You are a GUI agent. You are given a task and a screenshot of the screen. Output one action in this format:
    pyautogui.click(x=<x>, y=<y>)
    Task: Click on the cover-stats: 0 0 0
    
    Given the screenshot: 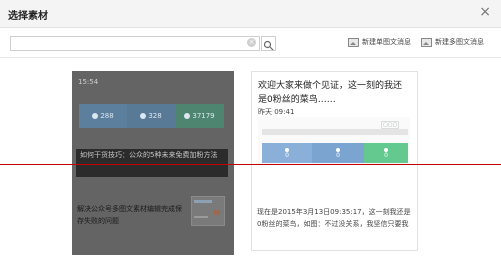 What is the action you would take?
    pyautogui.click(x=335, y=153)
    